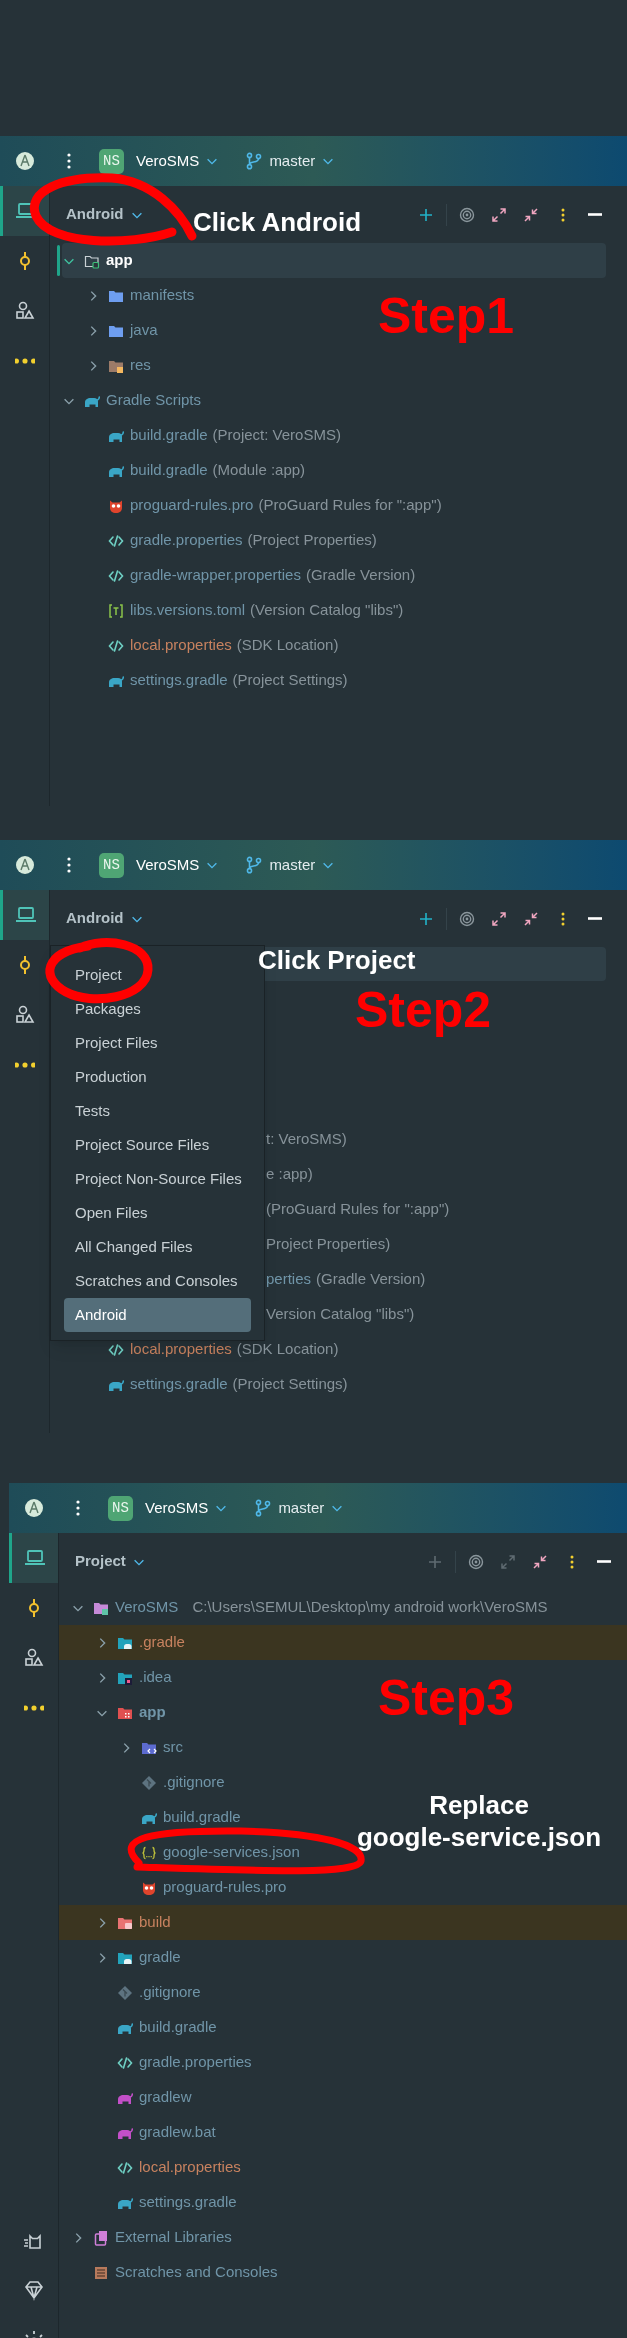  I want to click on item-detail: (Module :app), so click(259, 470).